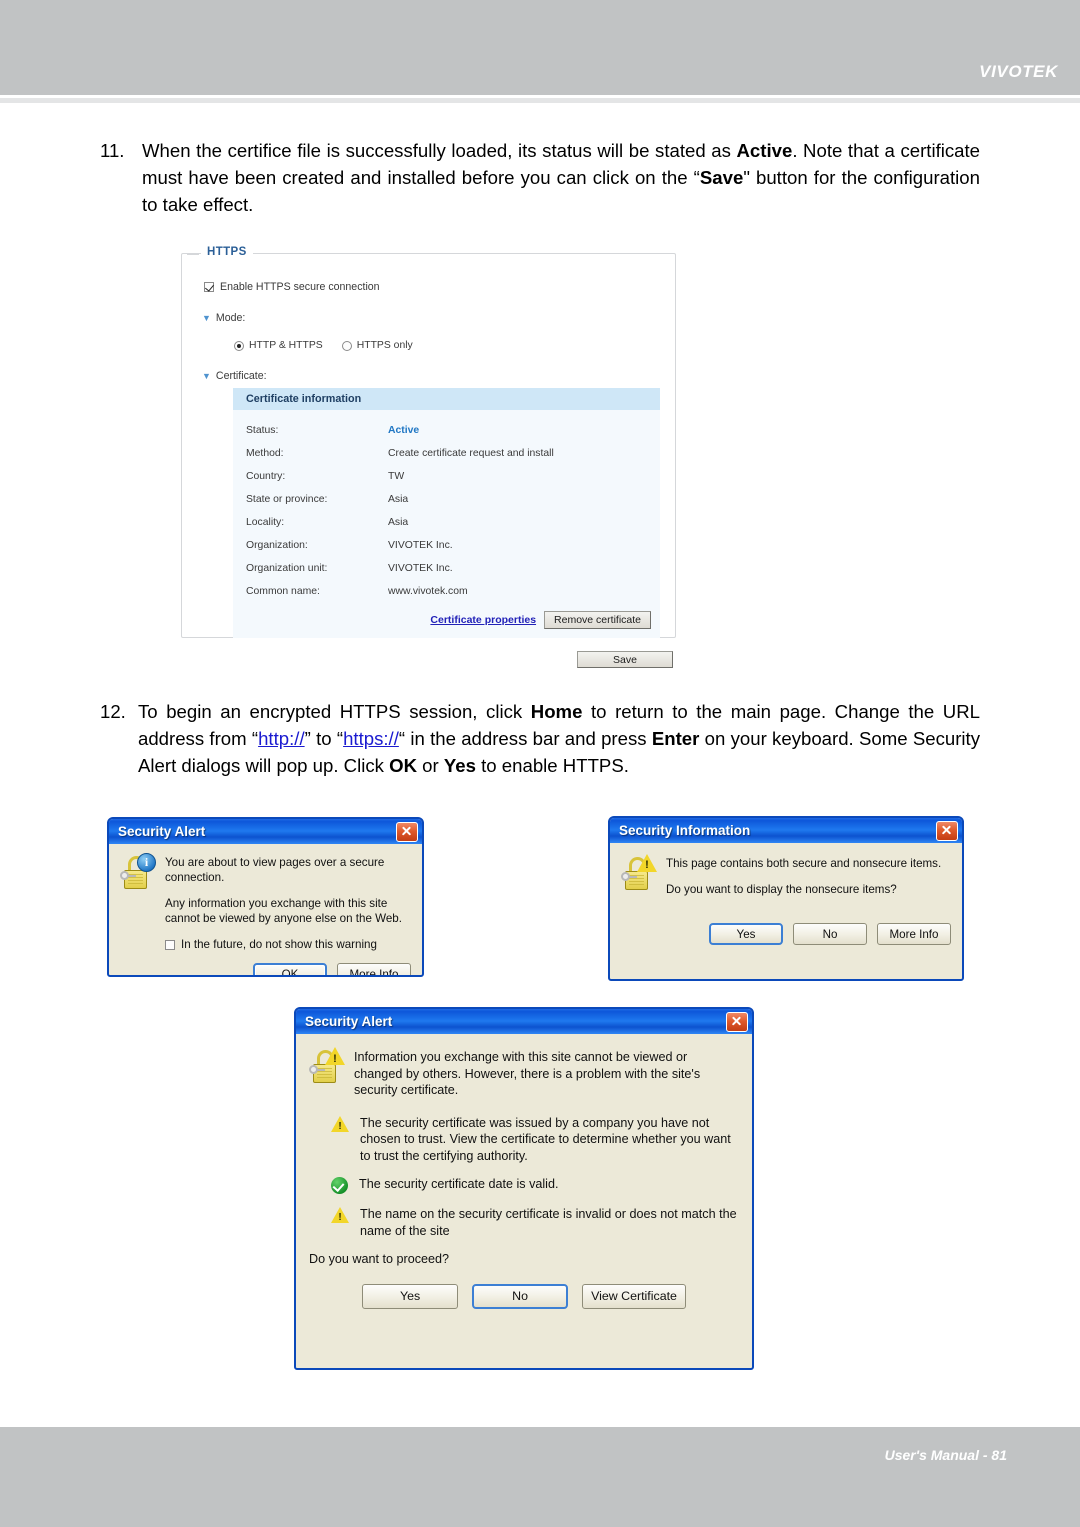  I want to click on step-12-number: 12., so click(113, 711).